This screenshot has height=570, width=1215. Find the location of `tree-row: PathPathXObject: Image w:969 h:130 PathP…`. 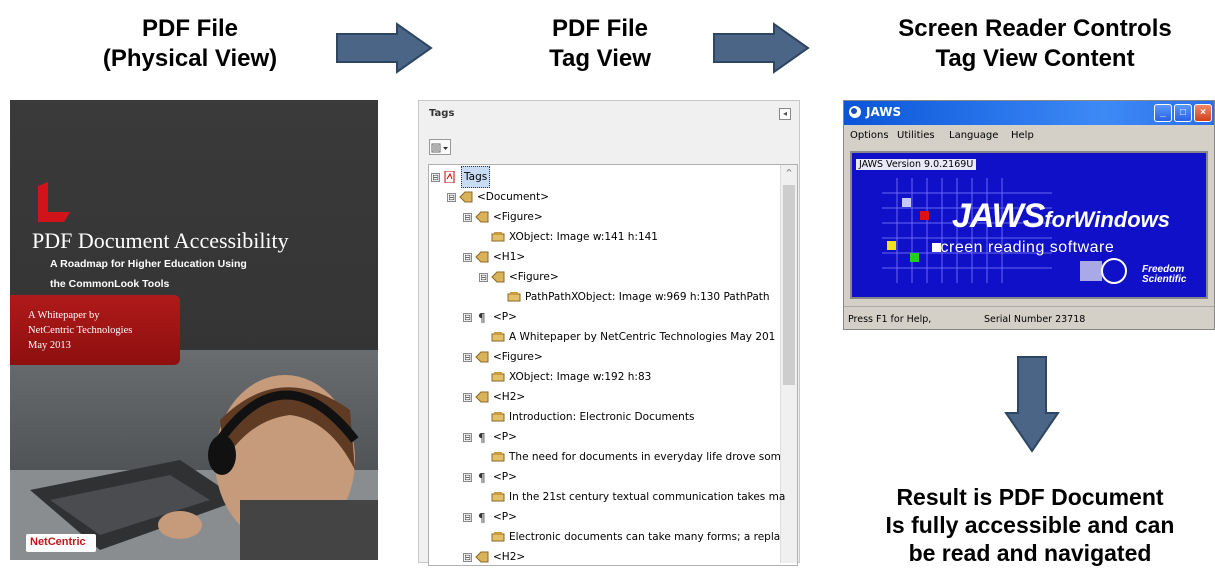

tree-row: PathPathXObject: Image w:969 h:130 PathP… is located at coordinates (632, 297).